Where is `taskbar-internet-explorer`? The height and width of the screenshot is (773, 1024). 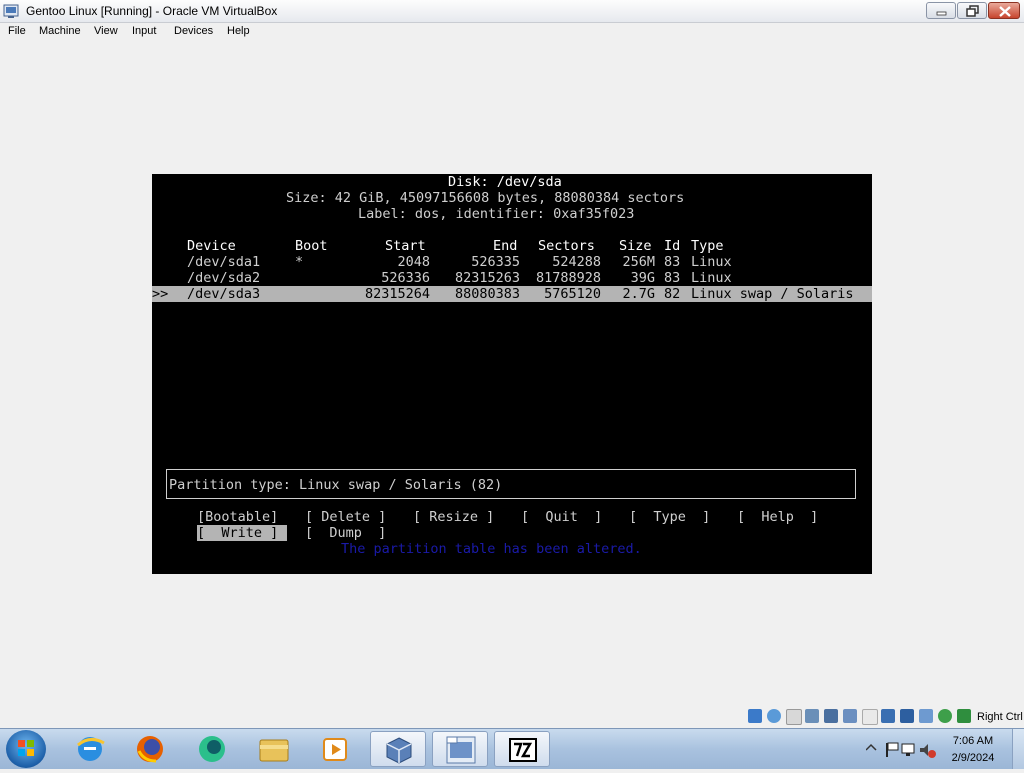
taskbar-internet-explorer is located at coordinates (90, 749).